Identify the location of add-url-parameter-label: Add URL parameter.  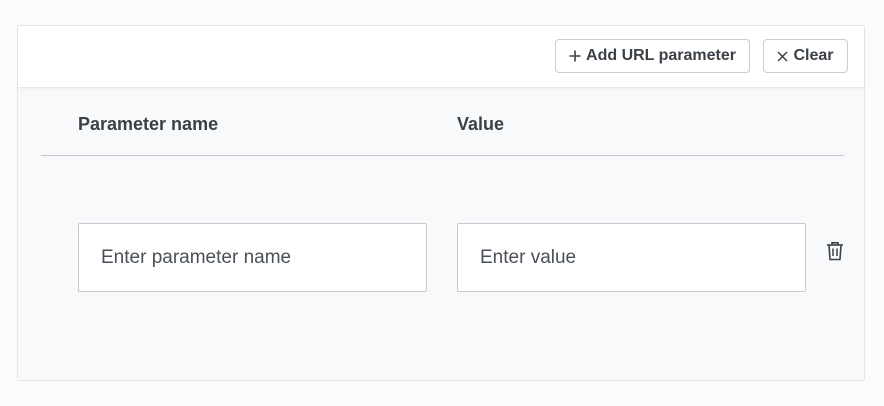
(661, 55).